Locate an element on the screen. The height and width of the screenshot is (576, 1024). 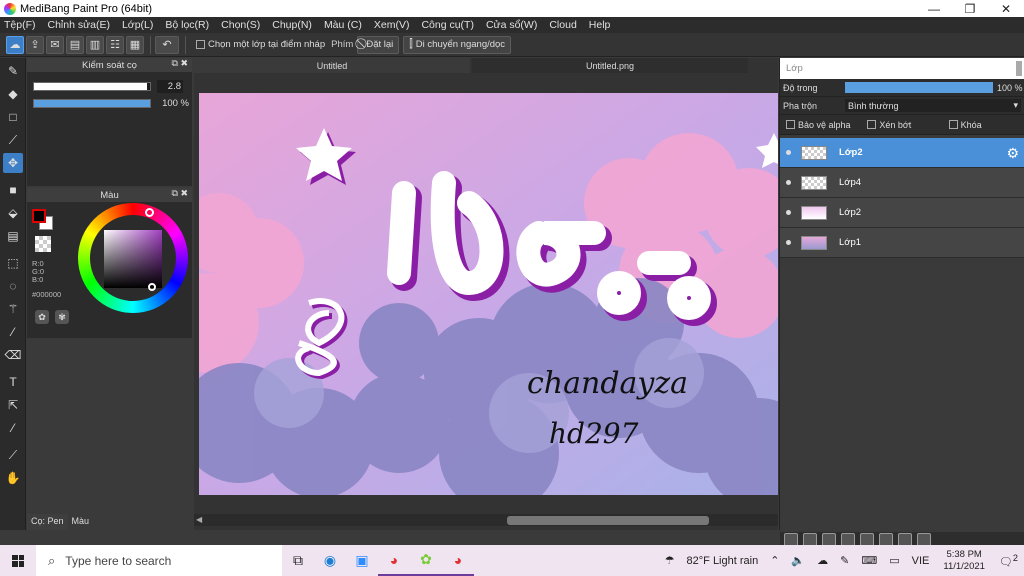
saturation-knob is located at coordinates (152, 287).